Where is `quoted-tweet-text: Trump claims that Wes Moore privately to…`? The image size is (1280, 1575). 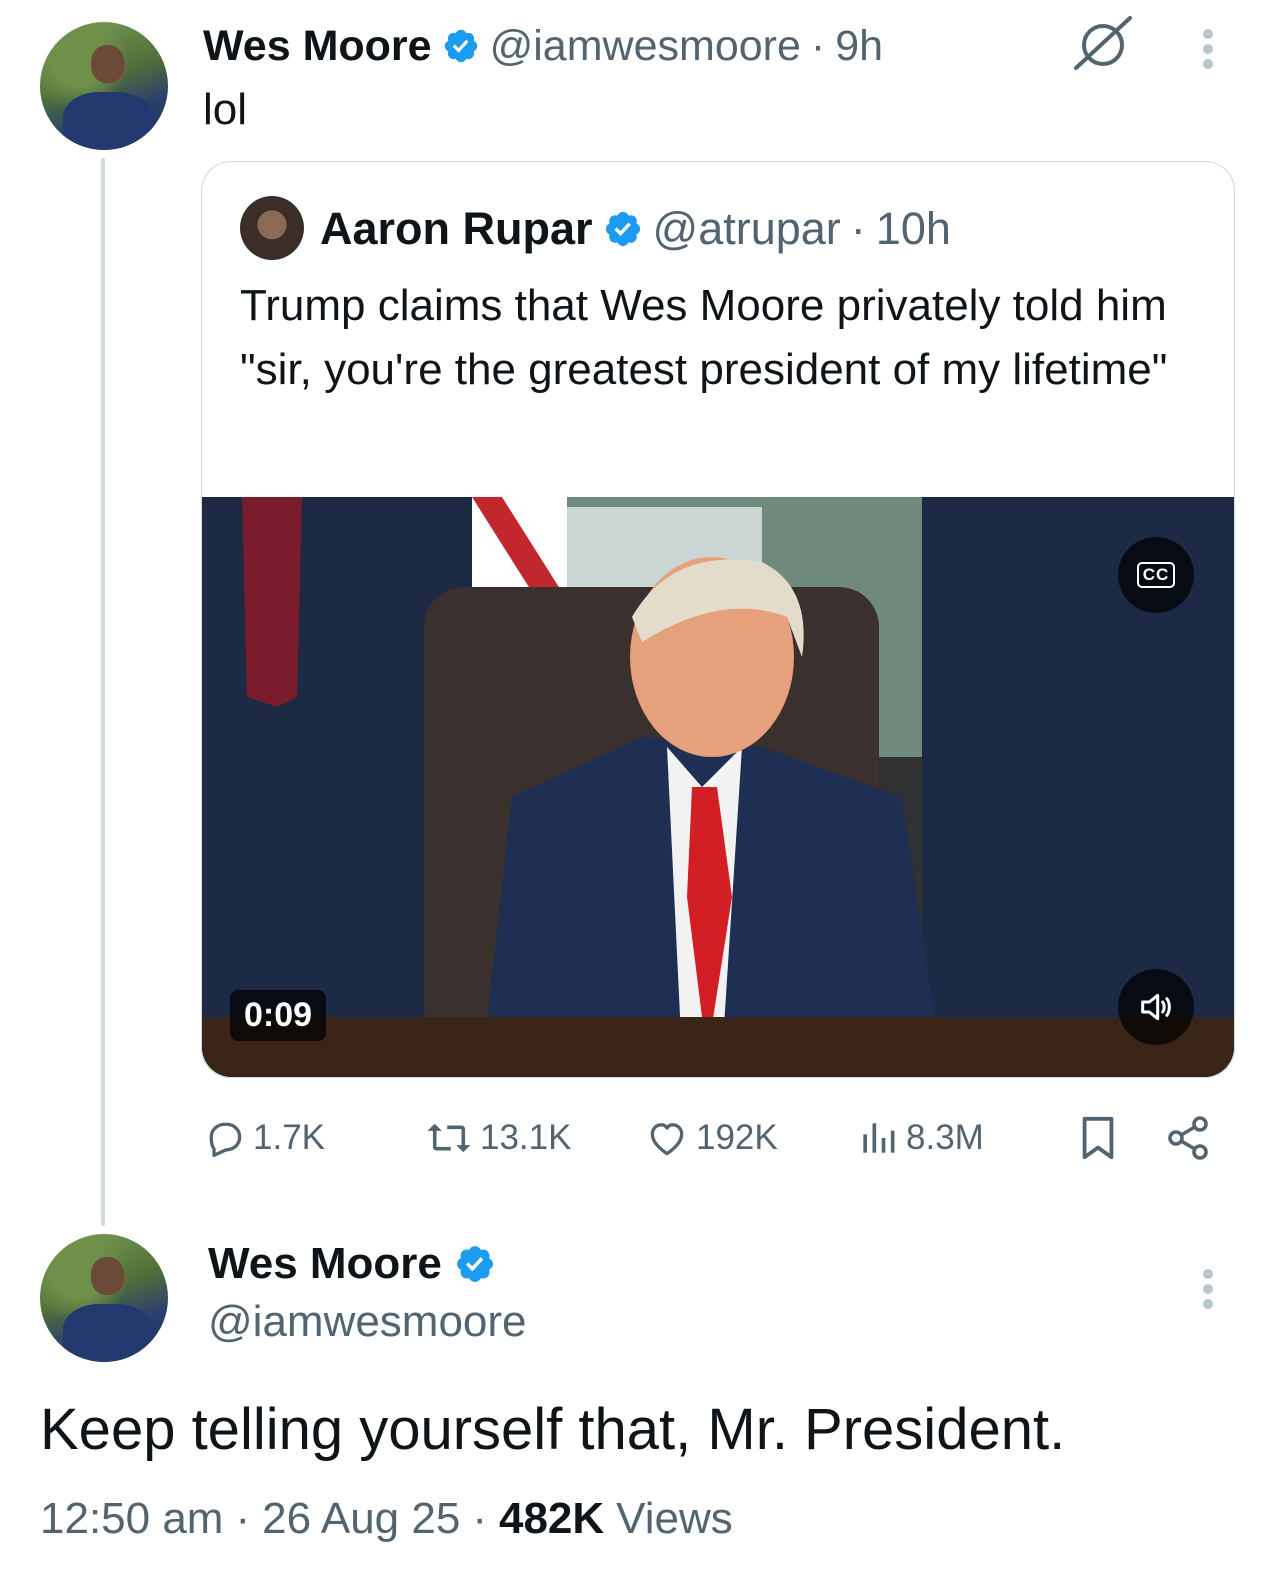 quoted-tweet-text: Trump claims that Wes Moore privately to… is located at coordinates (704, 337).